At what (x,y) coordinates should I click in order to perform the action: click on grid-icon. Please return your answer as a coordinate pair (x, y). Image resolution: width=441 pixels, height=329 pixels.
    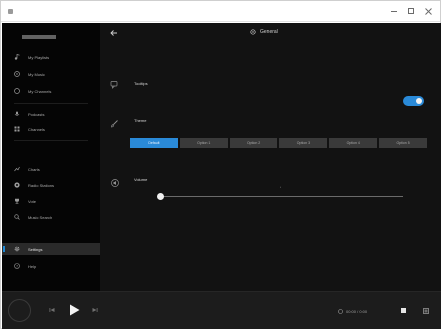
    Looking at the image, I should click on (17, 129).